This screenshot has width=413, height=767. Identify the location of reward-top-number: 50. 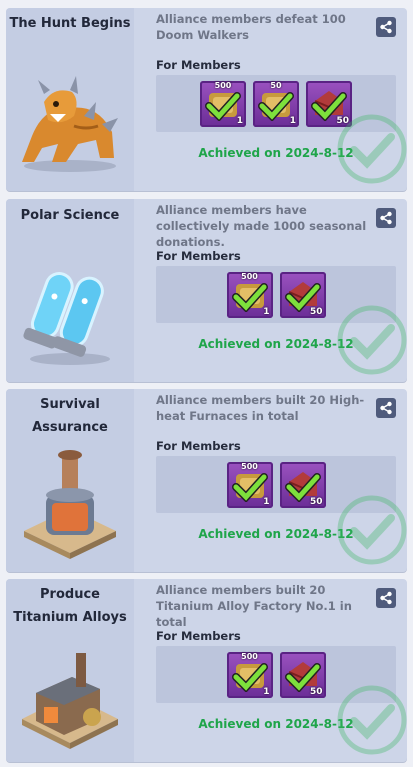
(276, 85).